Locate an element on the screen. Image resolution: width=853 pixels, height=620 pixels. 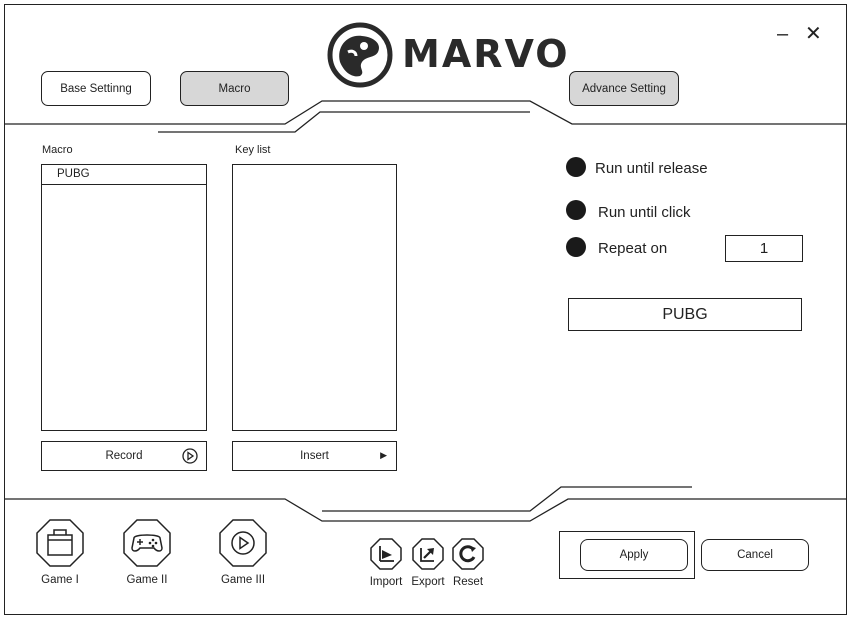
radio-run-until-click is located at coordinates (576, 210).